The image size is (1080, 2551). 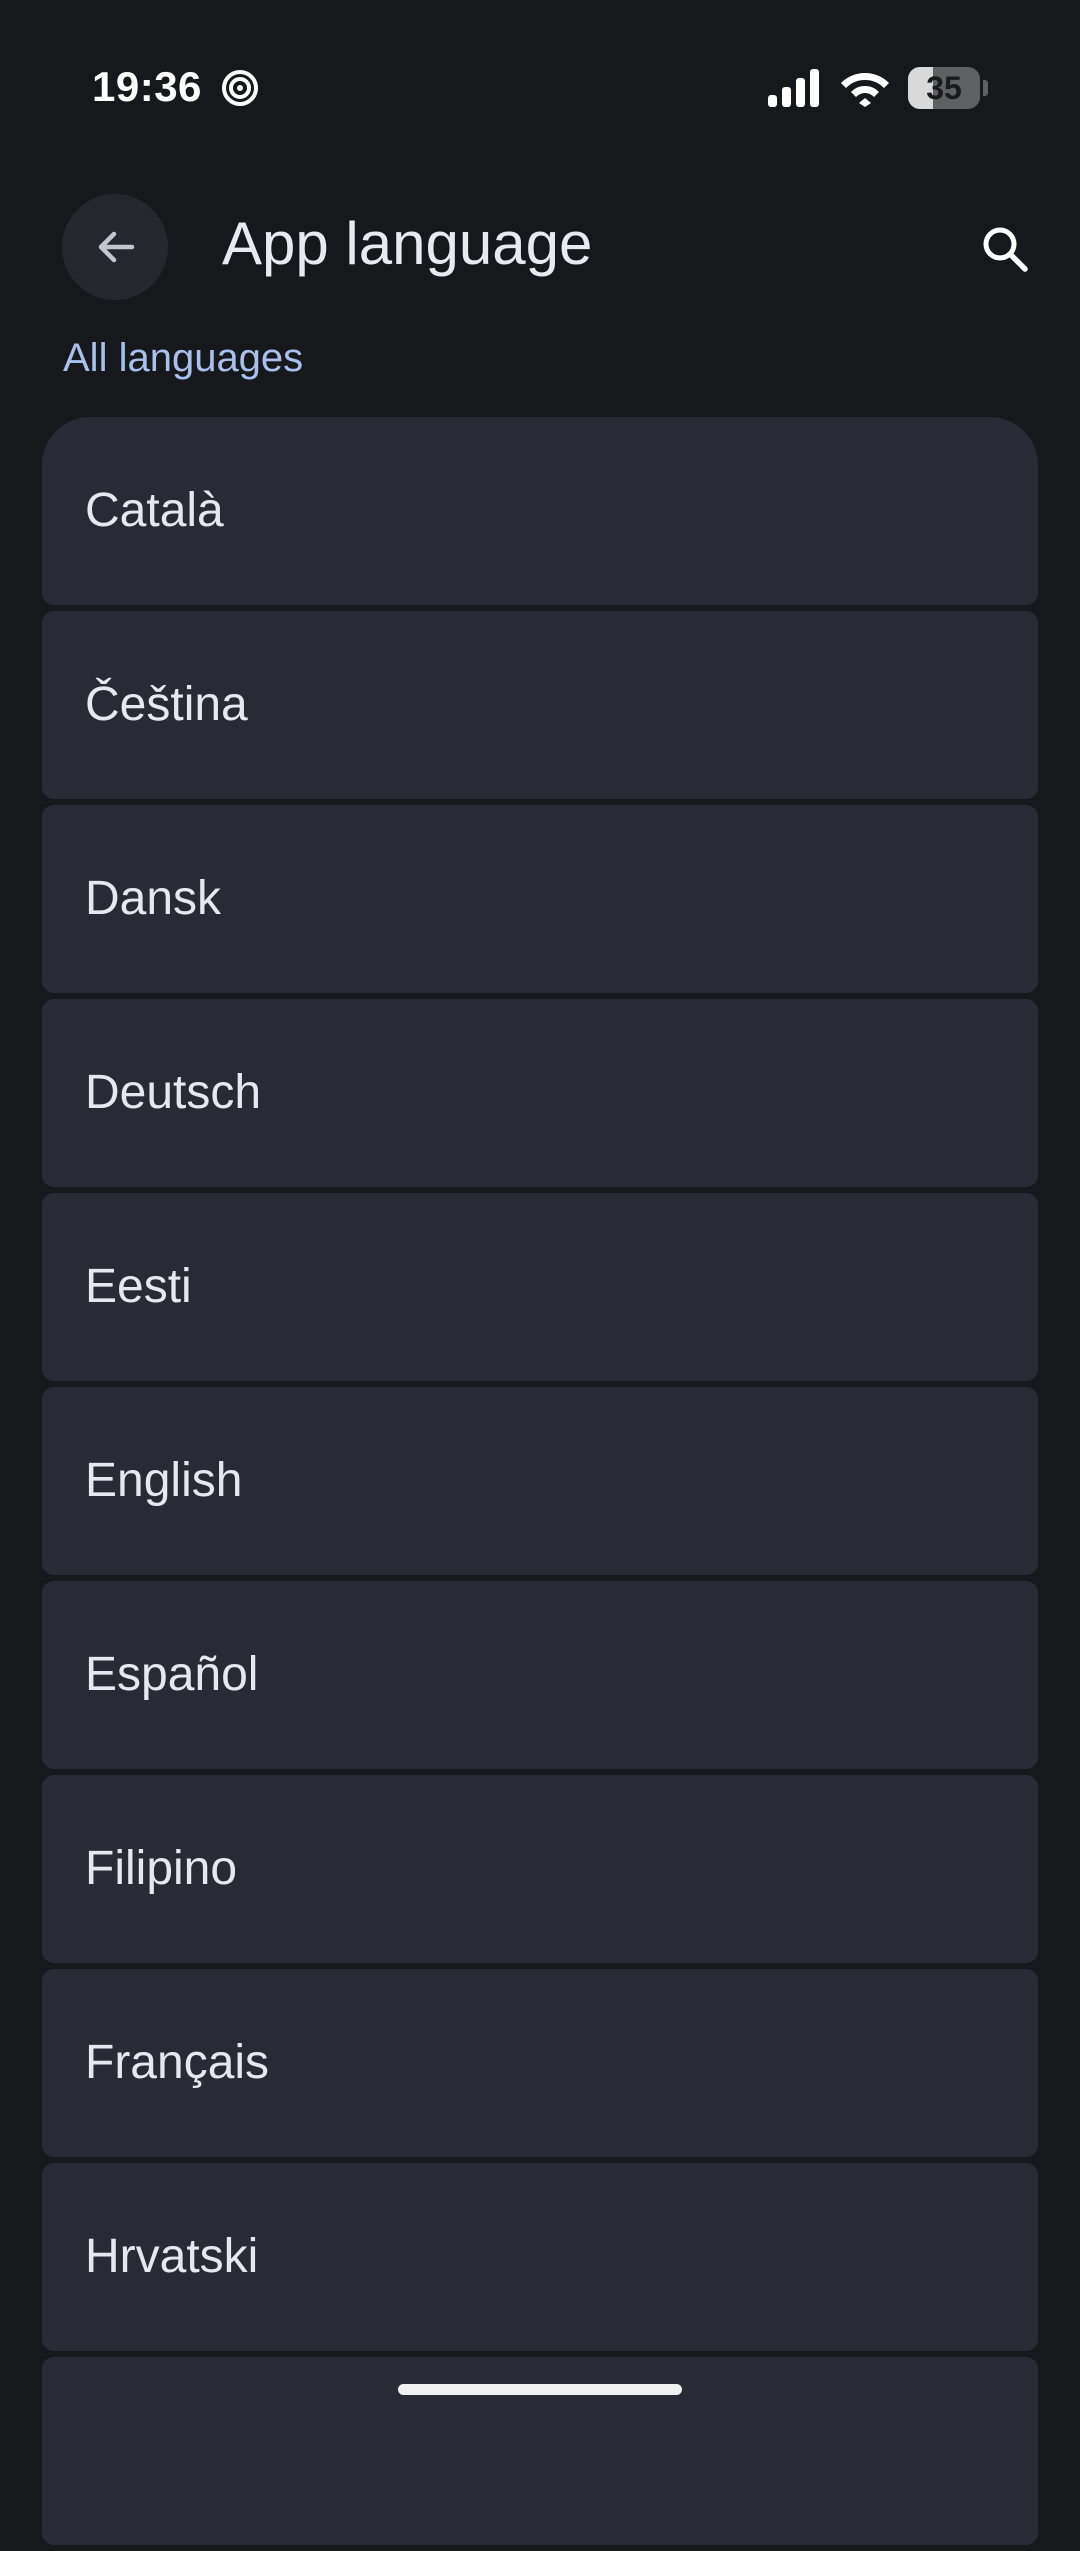 What do you see at coordinates (172, 1674) in the screenshot?
I see `language-label: Español` at bounding box center [172, 1674].